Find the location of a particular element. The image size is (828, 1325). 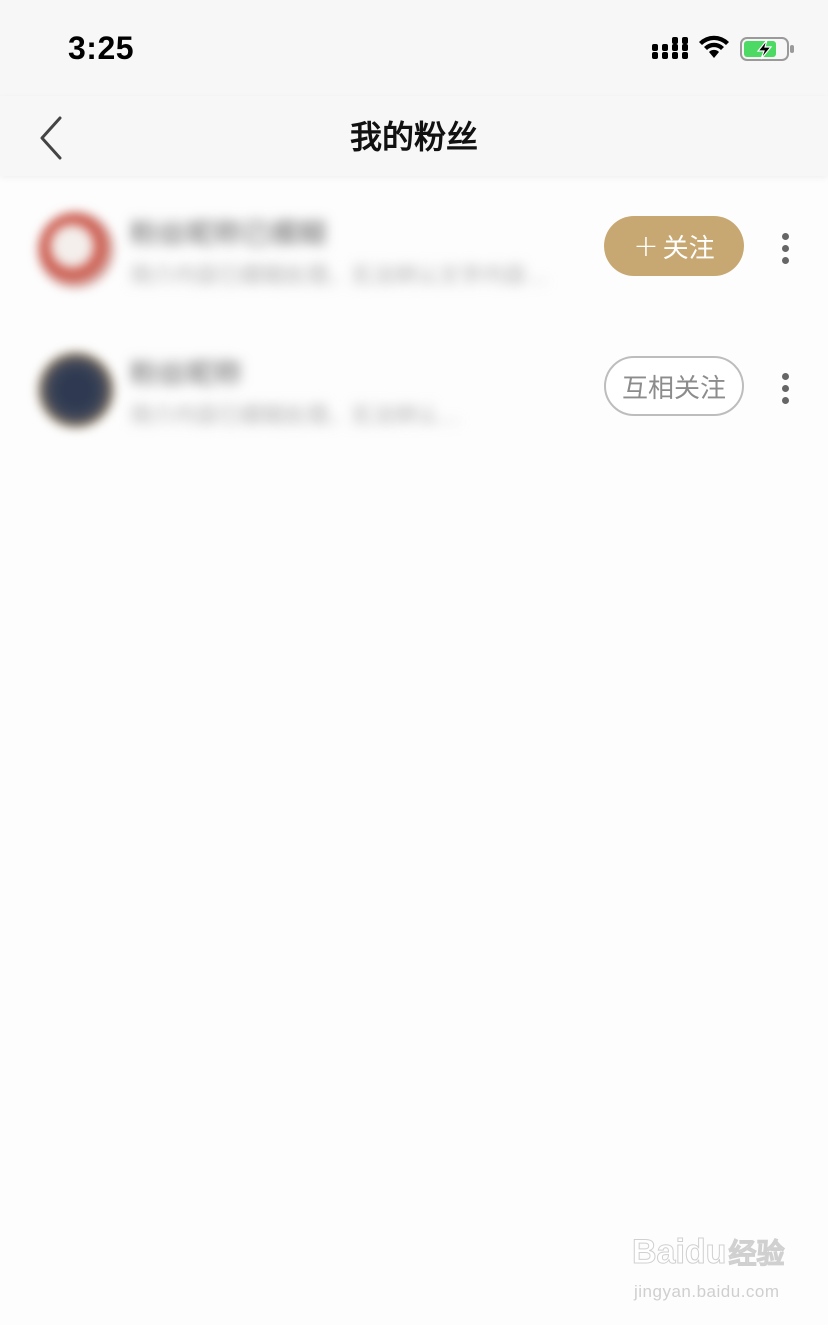

navigation-bar: 我的粉丝 is located at coordinates (414, 136).